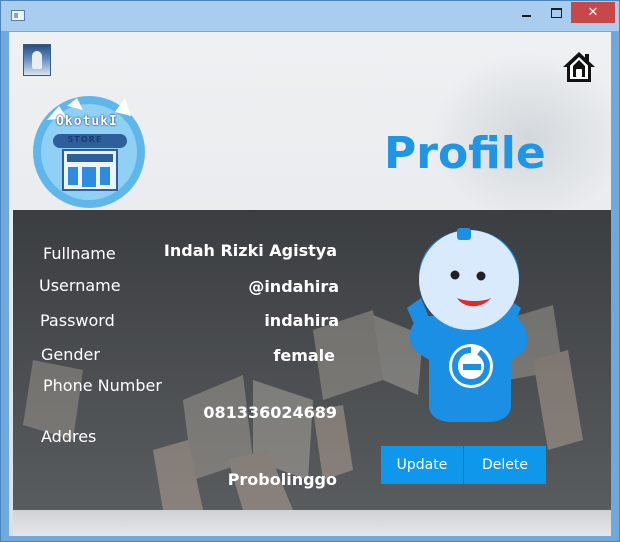 The image size is (620, 542). Describe the element at coordinates (282, 479) in the screenshot. I see `address-value: Probolinggo` at that location.